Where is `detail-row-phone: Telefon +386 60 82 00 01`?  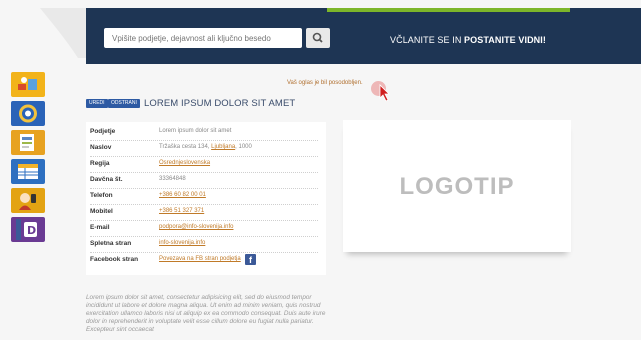
detail-row-phone: Telefon +386 60 82 00 01 is located at coordinates (204, 197).